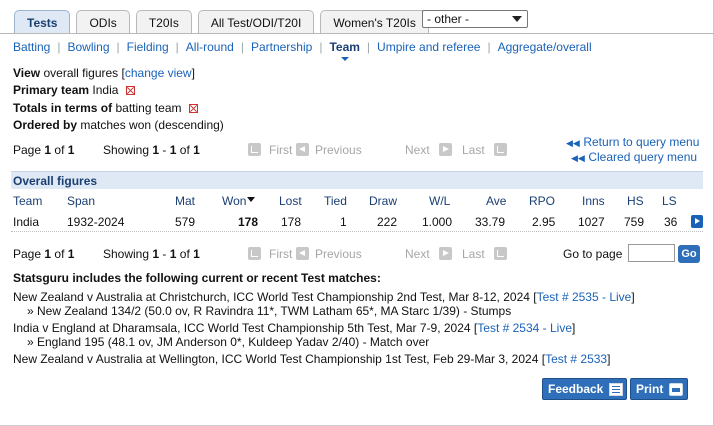 Image resolution: width=714 pixels, height=426 pixels. Describe the element at coordinates (428, 47) in the screenshot. I see `subnav-umpire-referee: Umpire and referee` at that location.